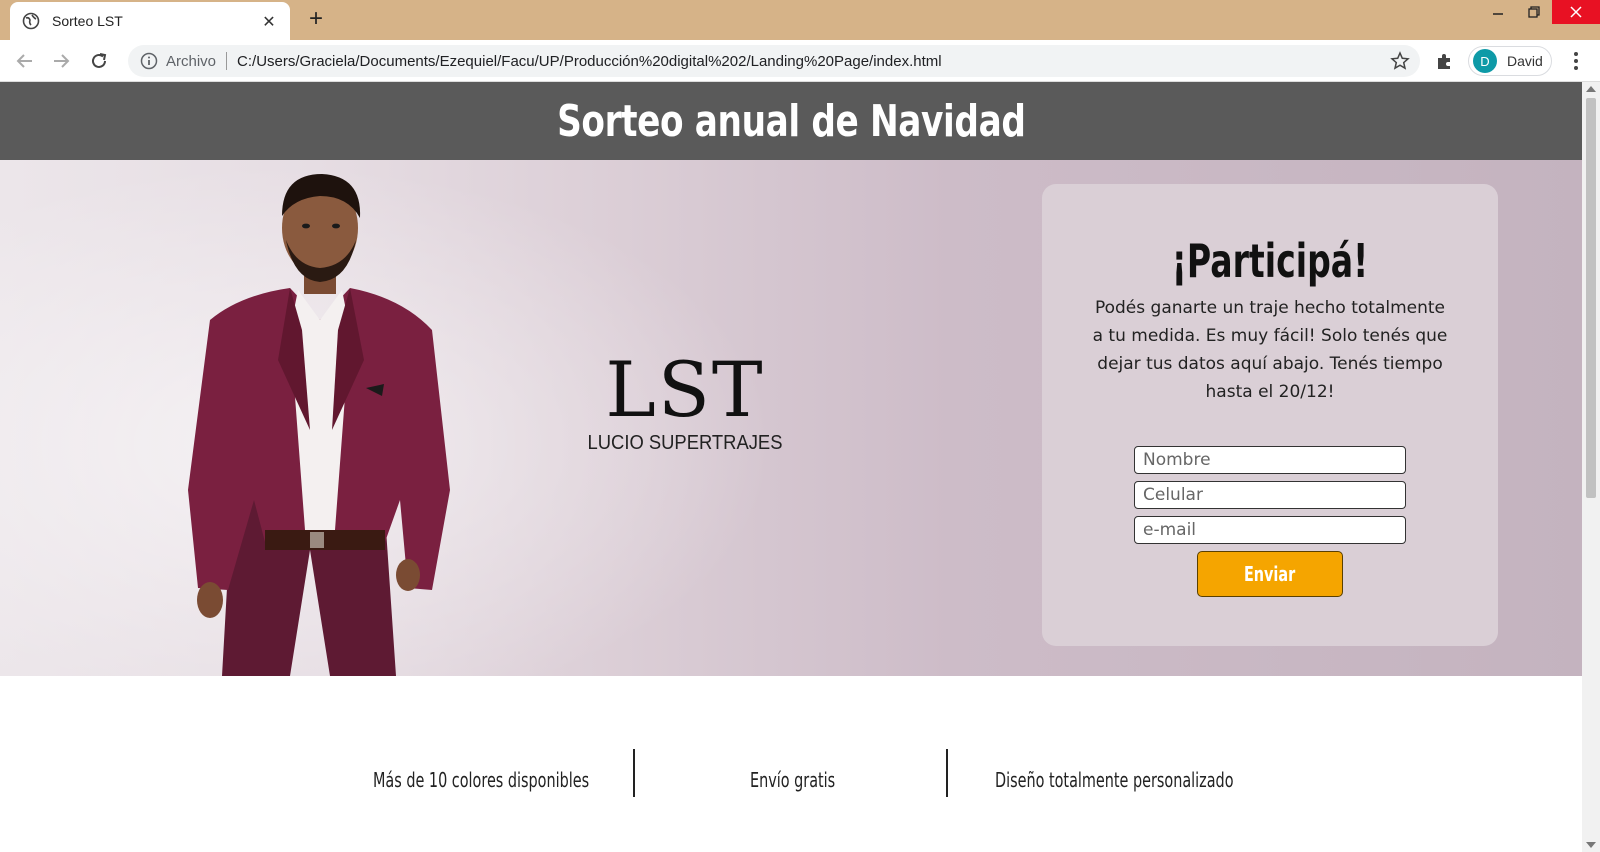  I want to click on new-tab-button: +, so click(316, 19).